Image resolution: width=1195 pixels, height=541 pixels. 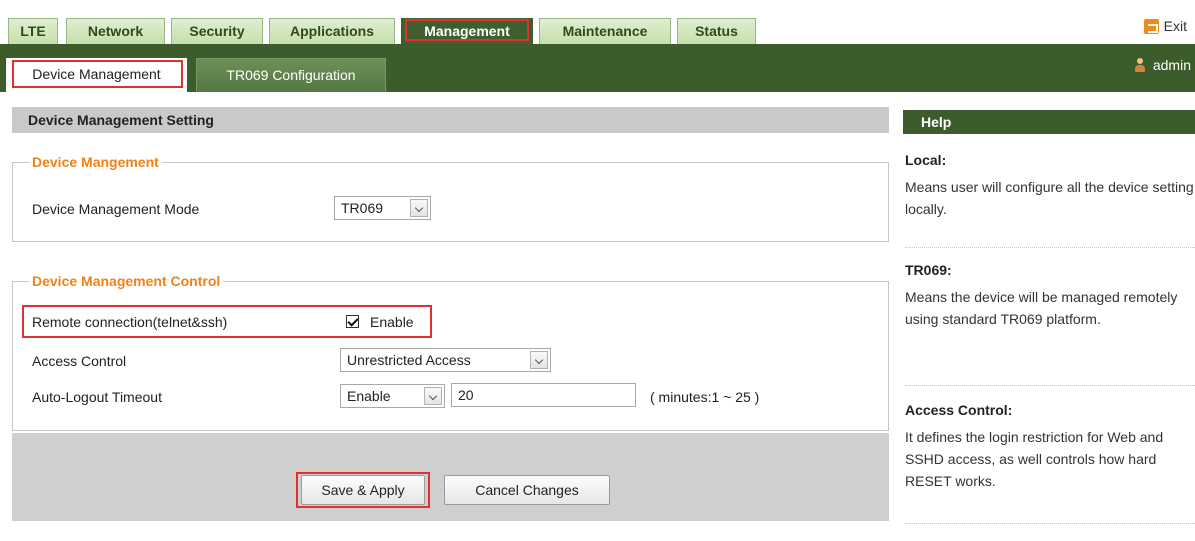 What do you see at coordinates (1049, 122) in the screenshot?
I see `help-title: Help` at bounding box center [1049, 122].